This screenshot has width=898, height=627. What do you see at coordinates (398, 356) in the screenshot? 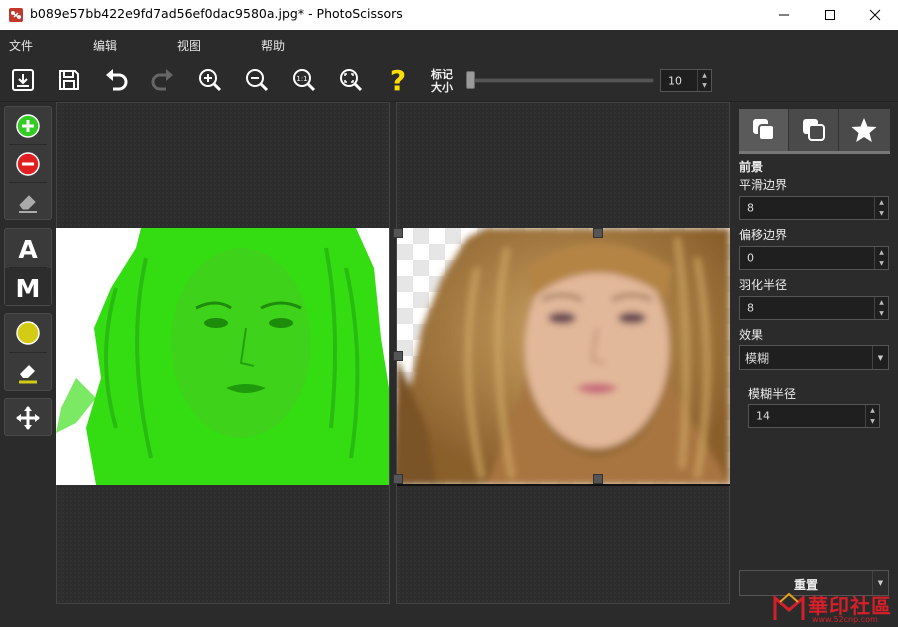
I see `crop-handle-left` at bounding box center [398, 356].